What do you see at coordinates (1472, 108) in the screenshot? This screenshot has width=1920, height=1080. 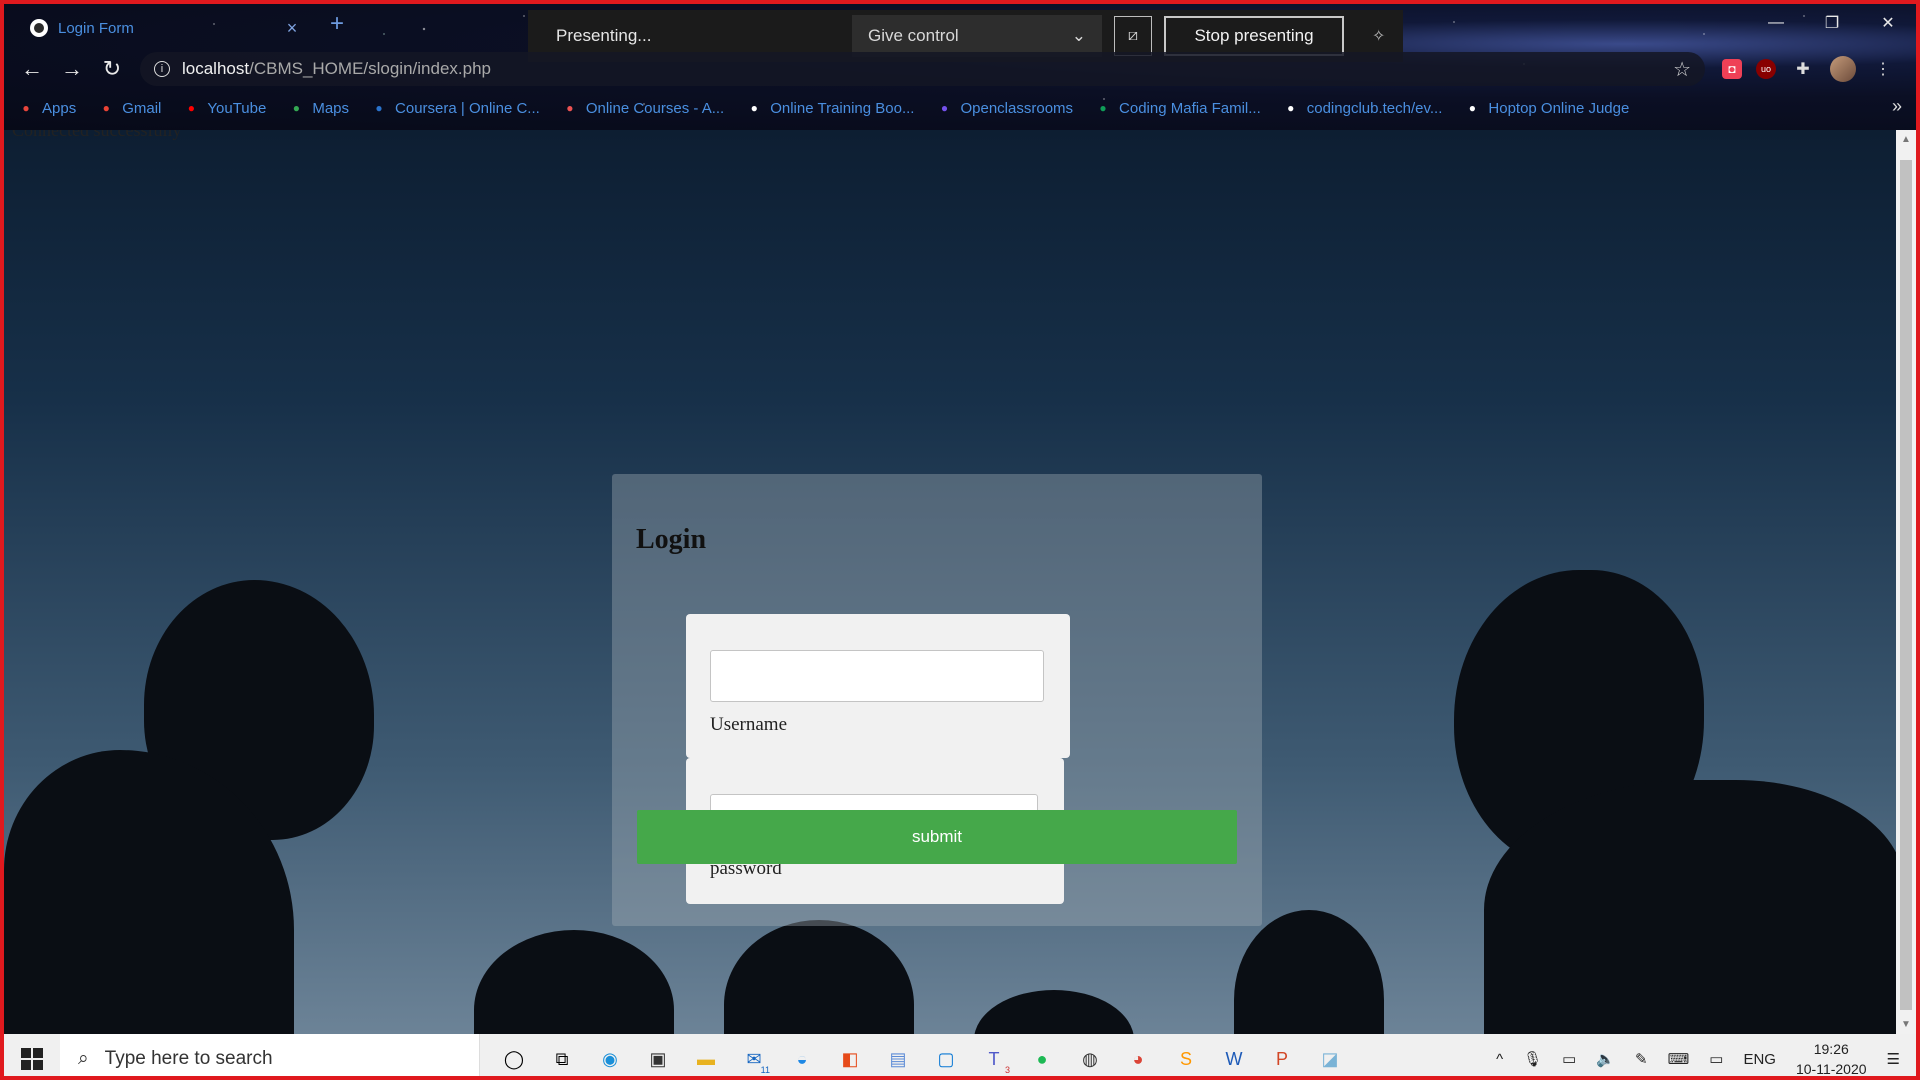 I see `globe-icon: ●` at bounding box center [1472, 108].